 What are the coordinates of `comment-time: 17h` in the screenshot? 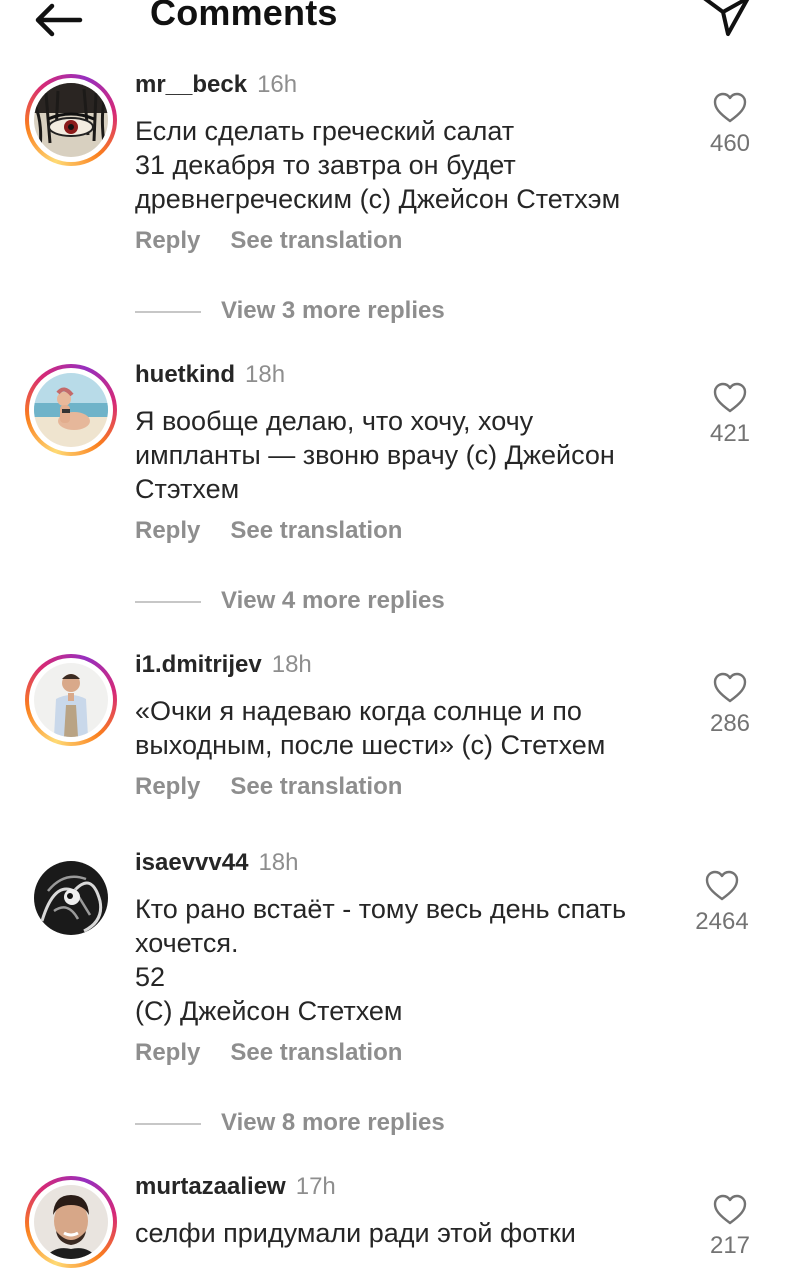 It's located at (315, 1186).